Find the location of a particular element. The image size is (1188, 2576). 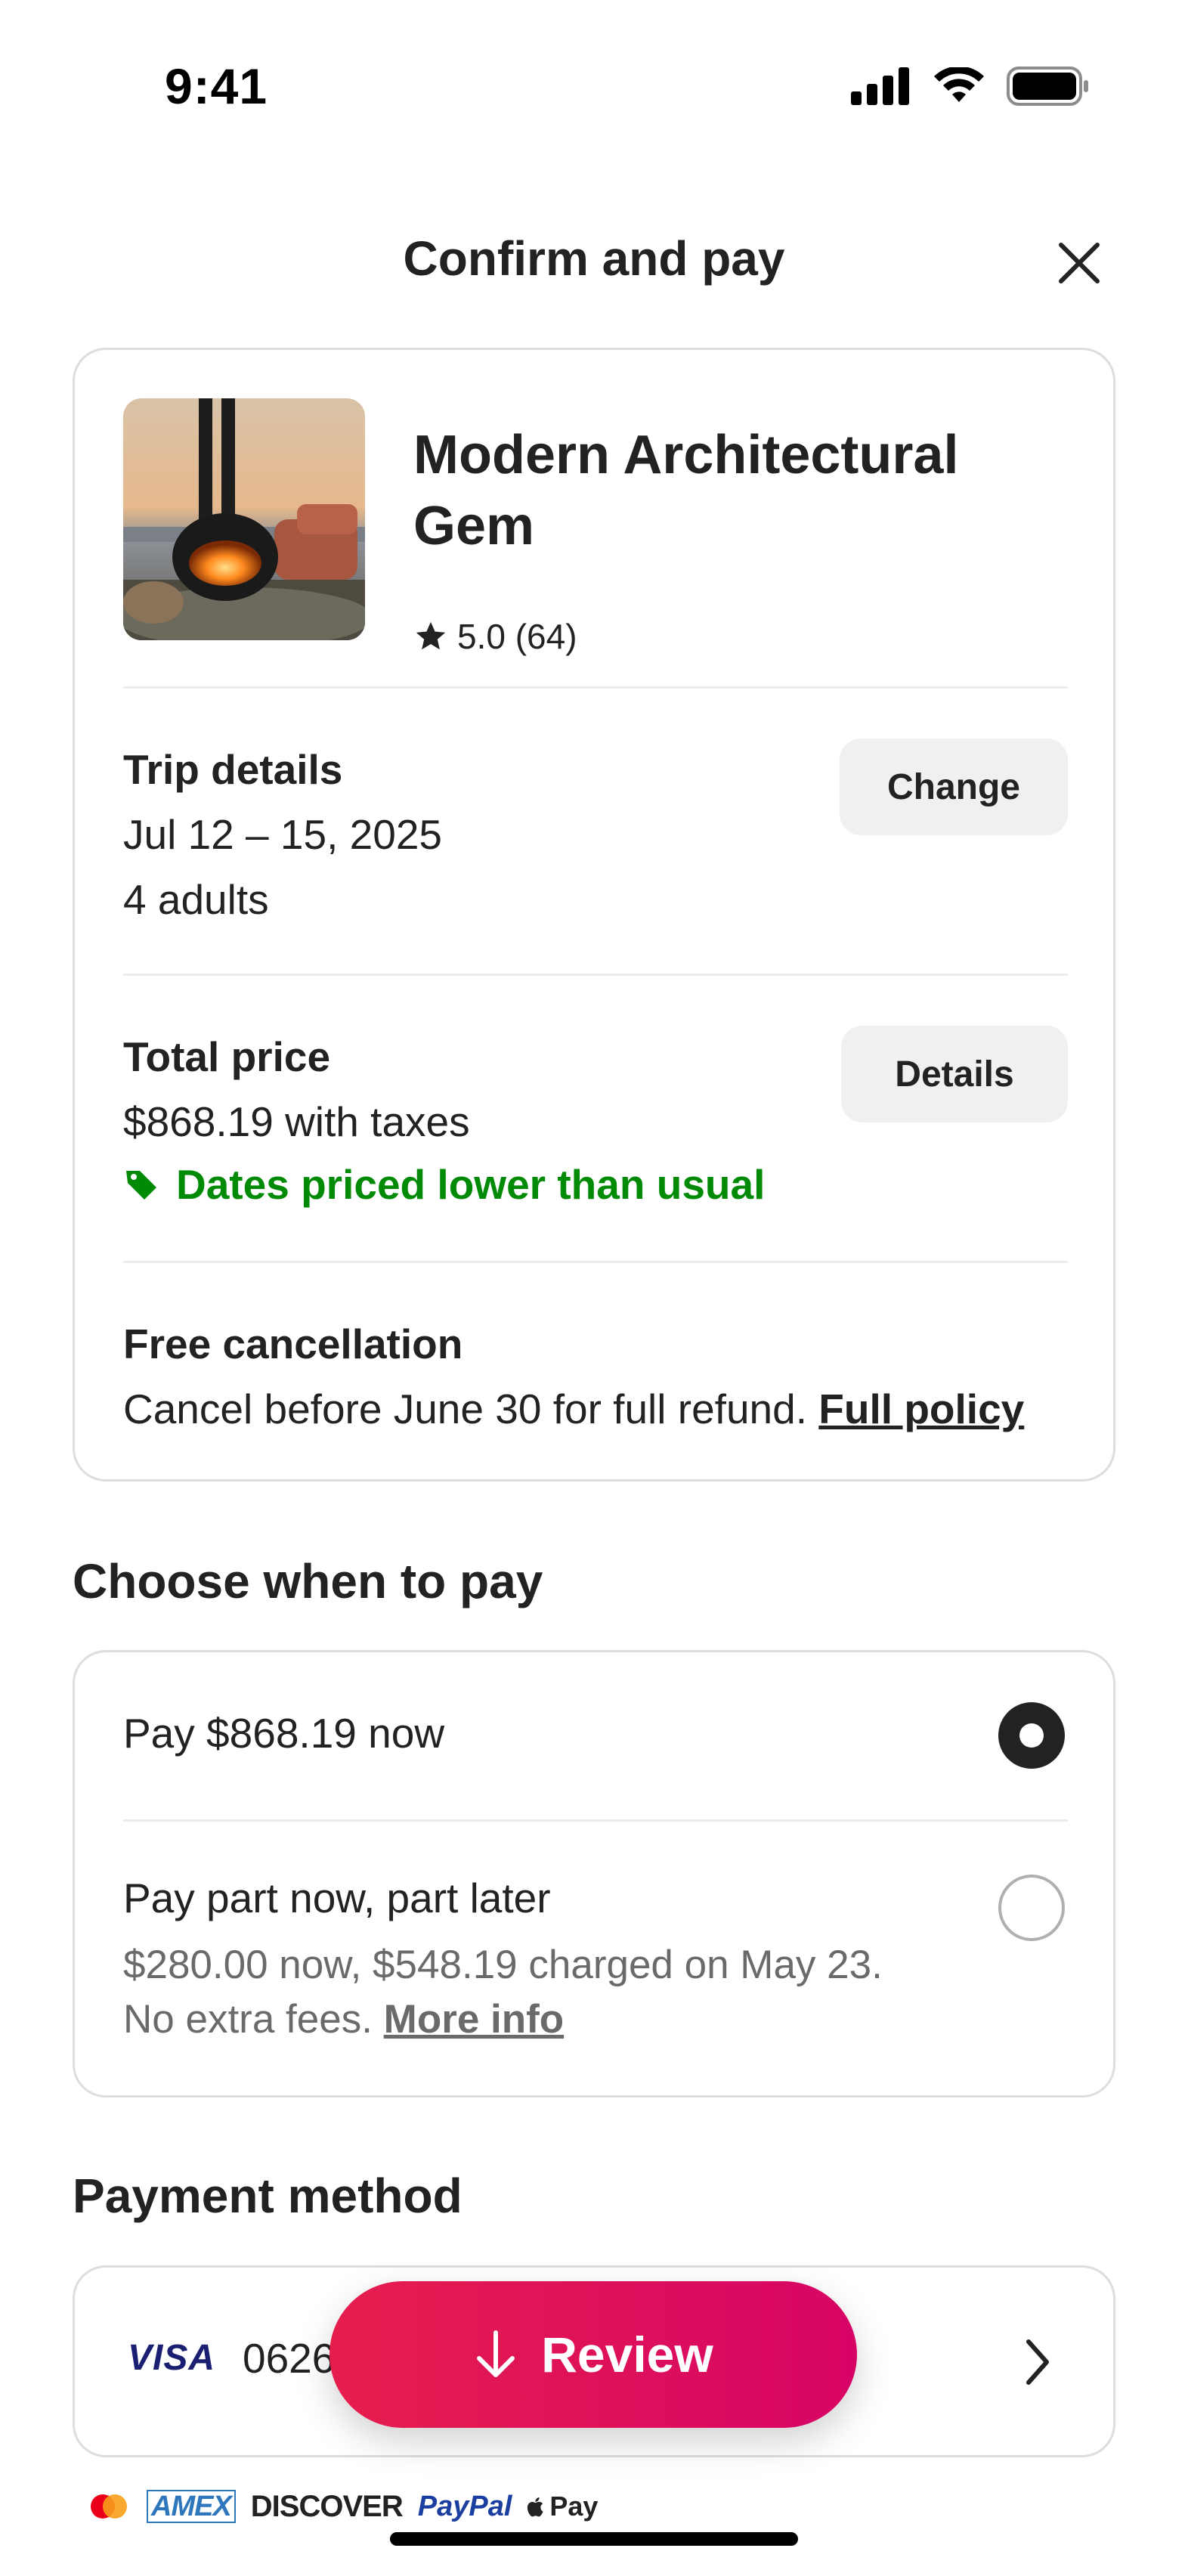

price-details-button: Details is located at coordinates (955, 1074).